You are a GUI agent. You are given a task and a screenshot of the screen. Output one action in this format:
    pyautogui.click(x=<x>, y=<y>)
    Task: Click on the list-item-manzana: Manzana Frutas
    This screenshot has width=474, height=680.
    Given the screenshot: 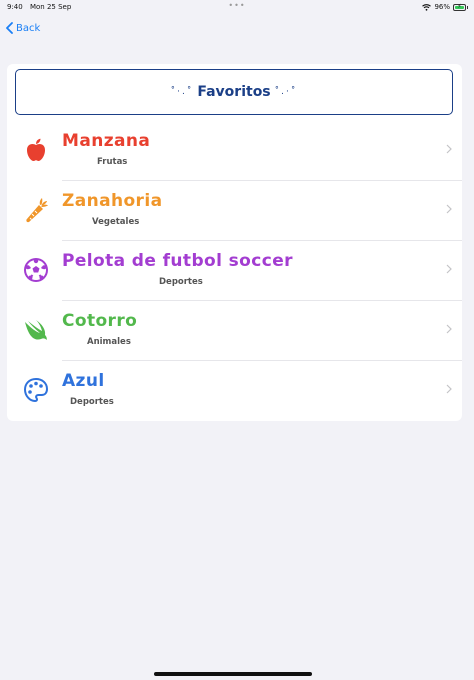 What is the action you would take?
    pyautogui.click(x=234, y=150)
    